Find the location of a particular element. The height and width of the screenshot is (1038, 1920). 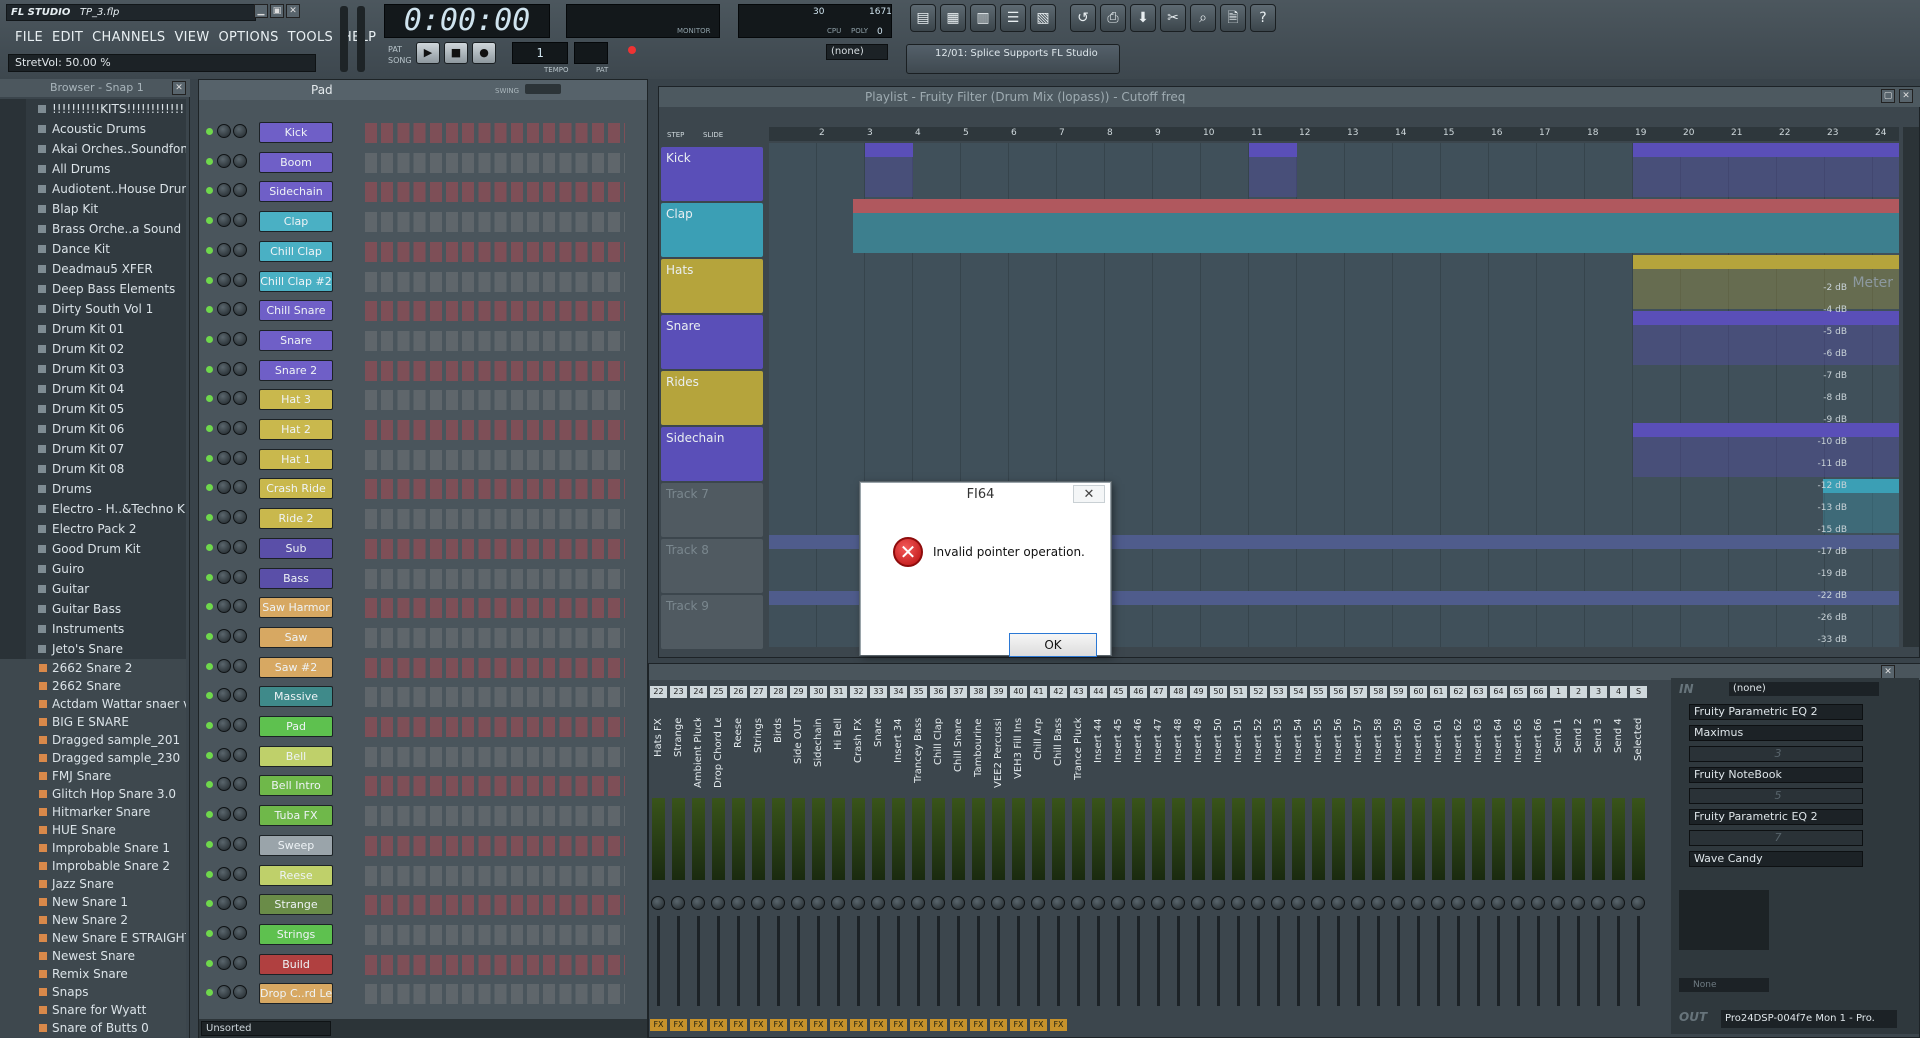

mixer-strip: 22 Hats FX FX is located at coordinates (658, 861).